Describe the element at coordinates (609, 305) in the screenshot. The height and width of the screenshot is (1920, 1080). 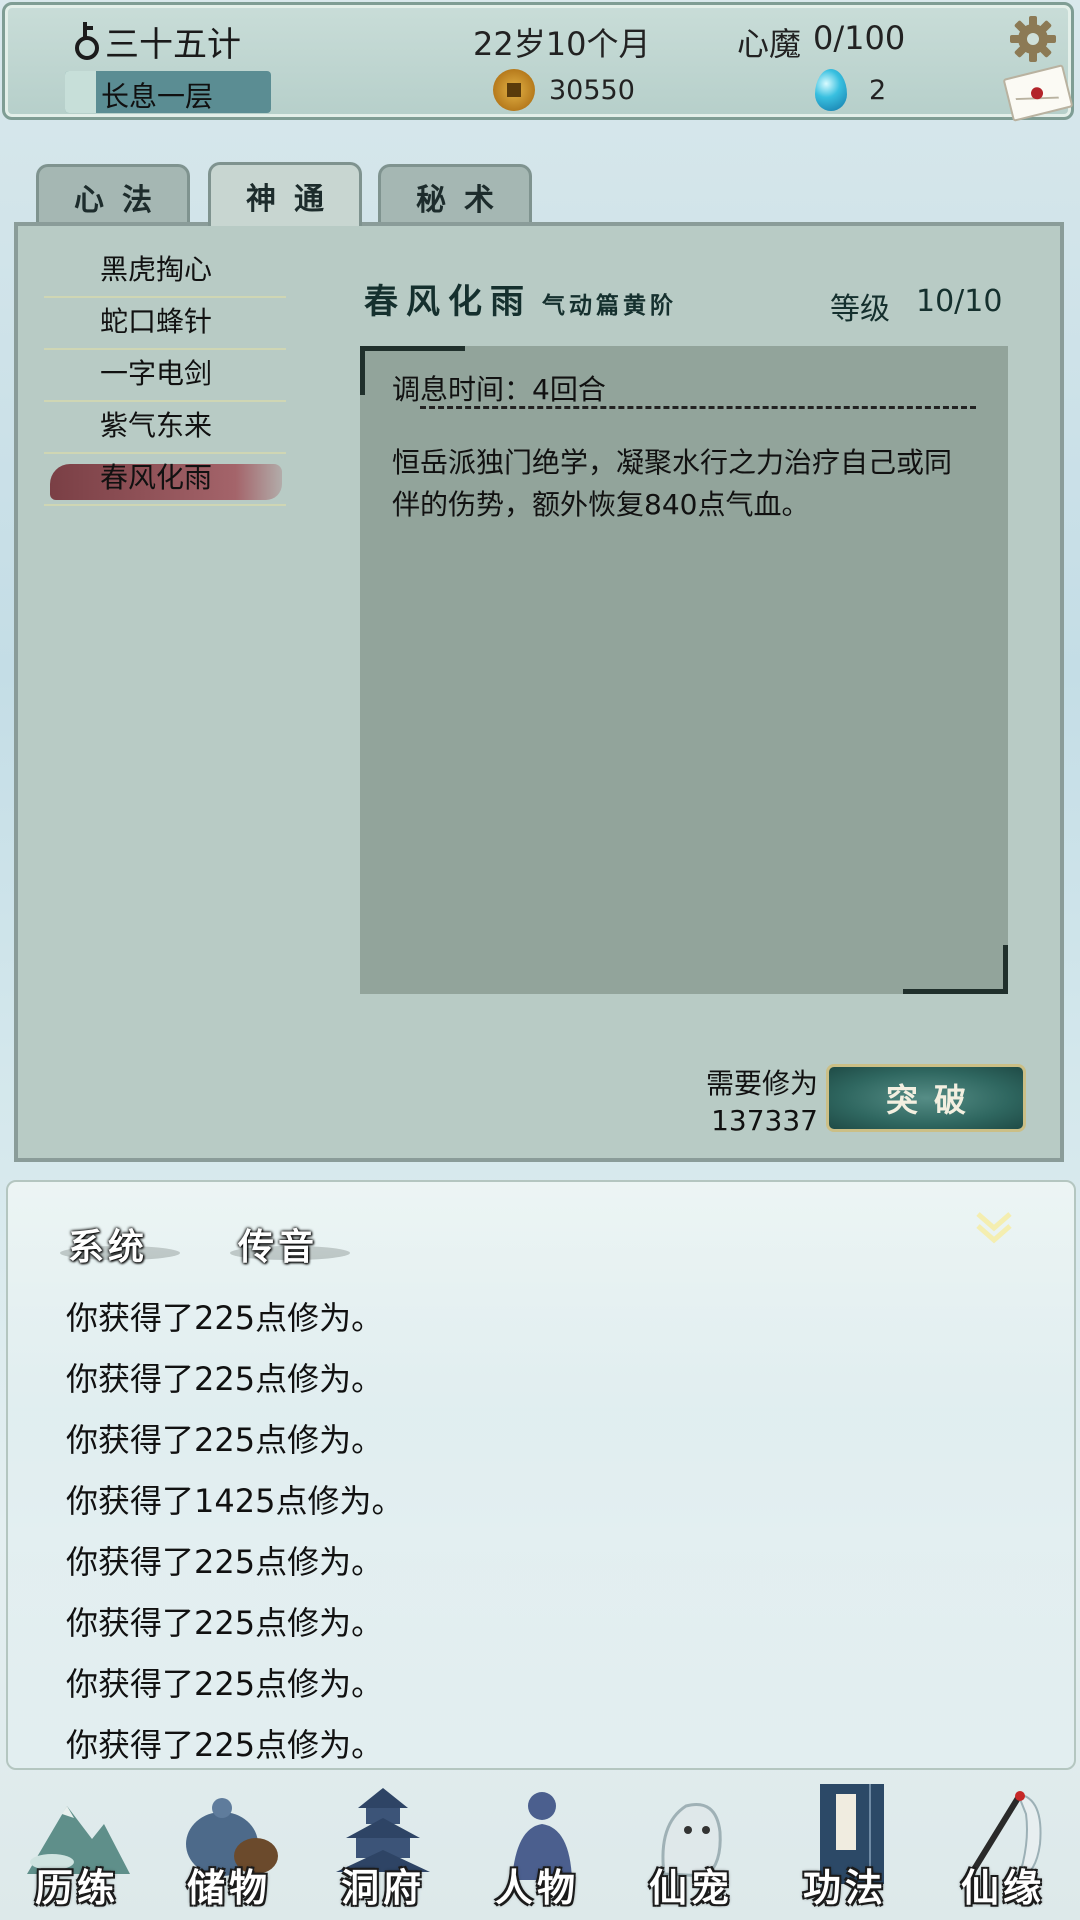
I see `skill-subtitle: 气动篇黄阶` at that location.